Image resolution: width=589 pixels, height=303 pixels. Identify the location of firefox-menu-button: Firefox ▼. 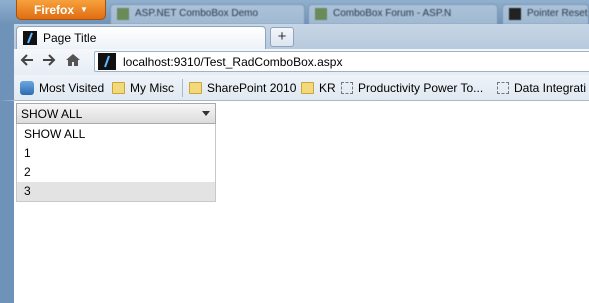
(61, 10).